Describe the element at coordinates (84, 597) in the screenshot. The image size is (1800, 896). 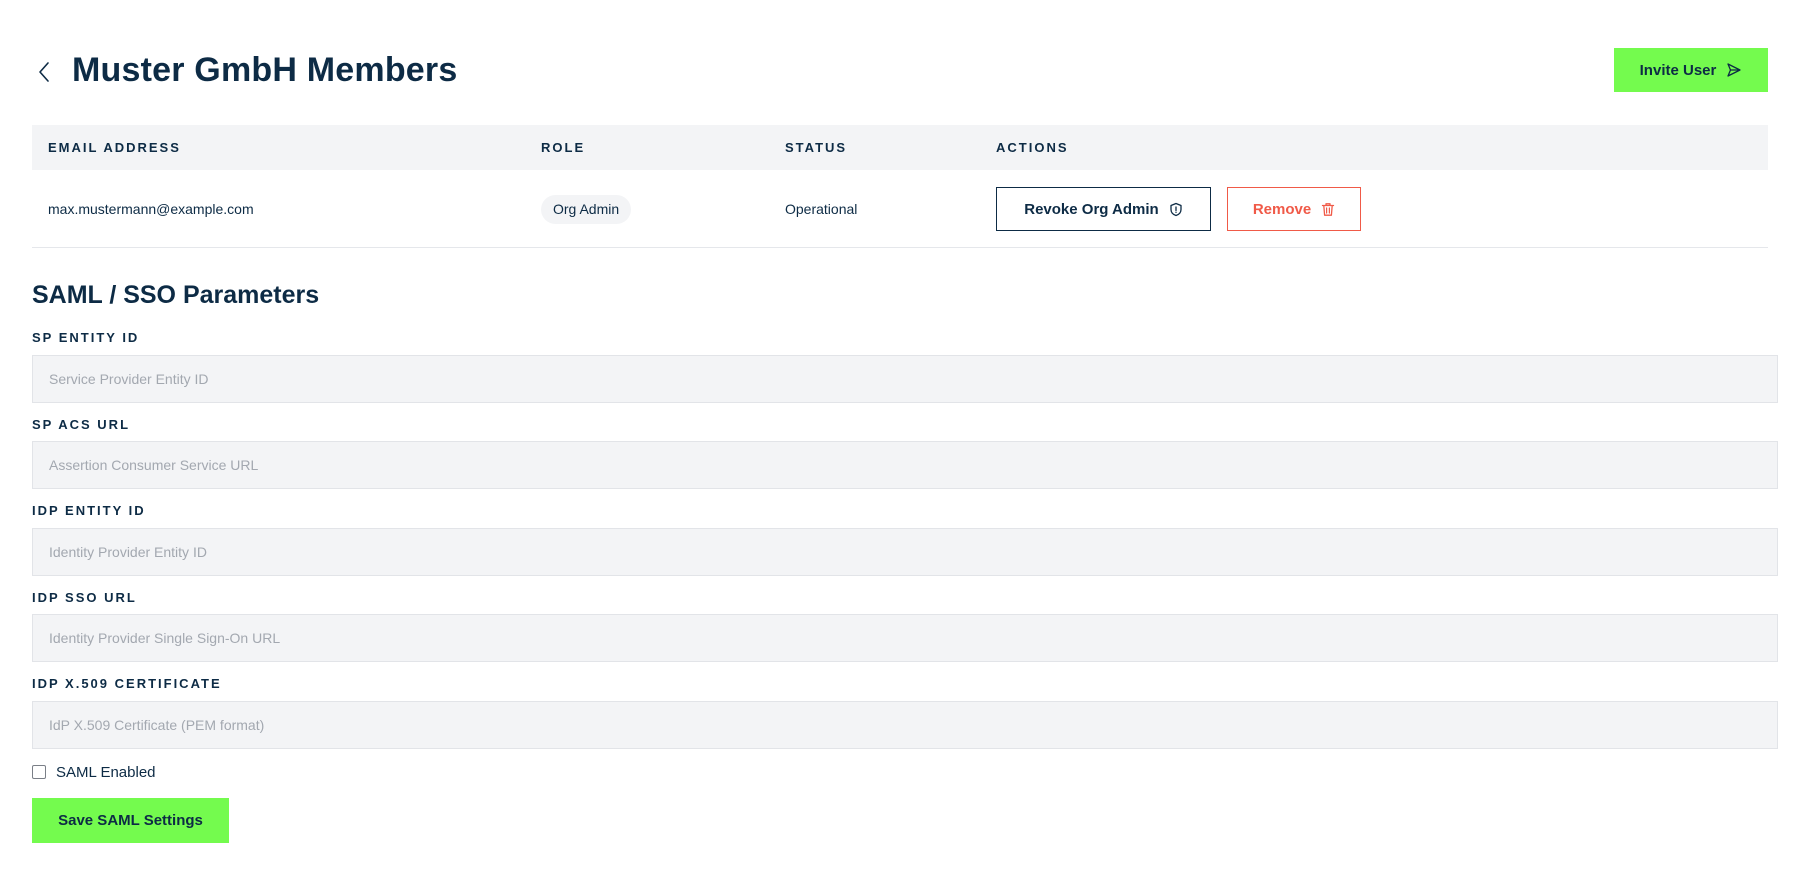
I see `idp-sso-url-label: IDP SSO URL` at that location.